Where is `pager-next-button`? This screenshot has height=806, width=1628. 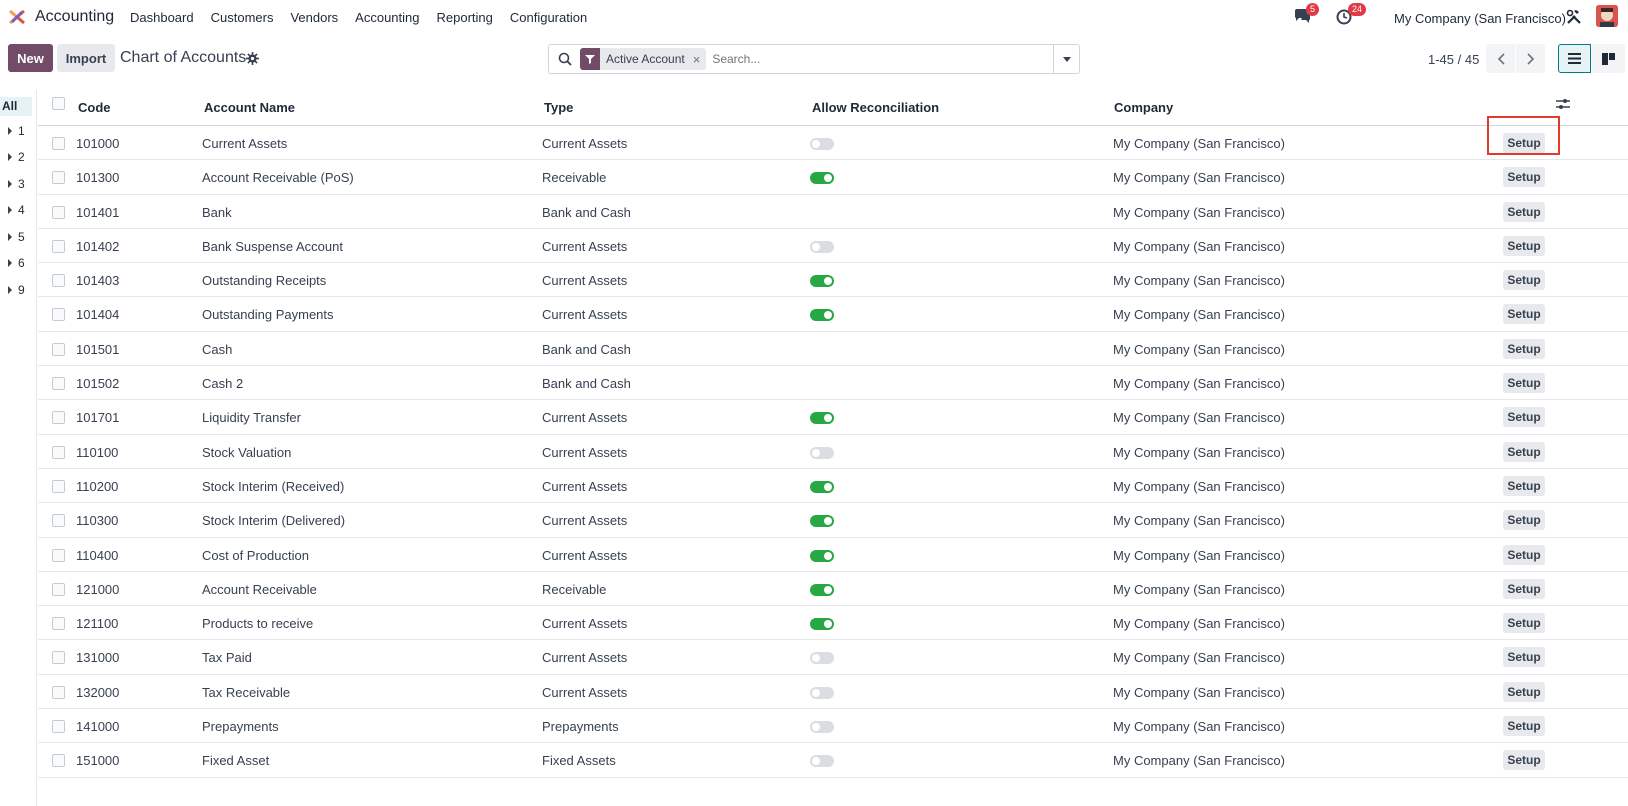 pager-next-button is located at coordinates (1530, 58).